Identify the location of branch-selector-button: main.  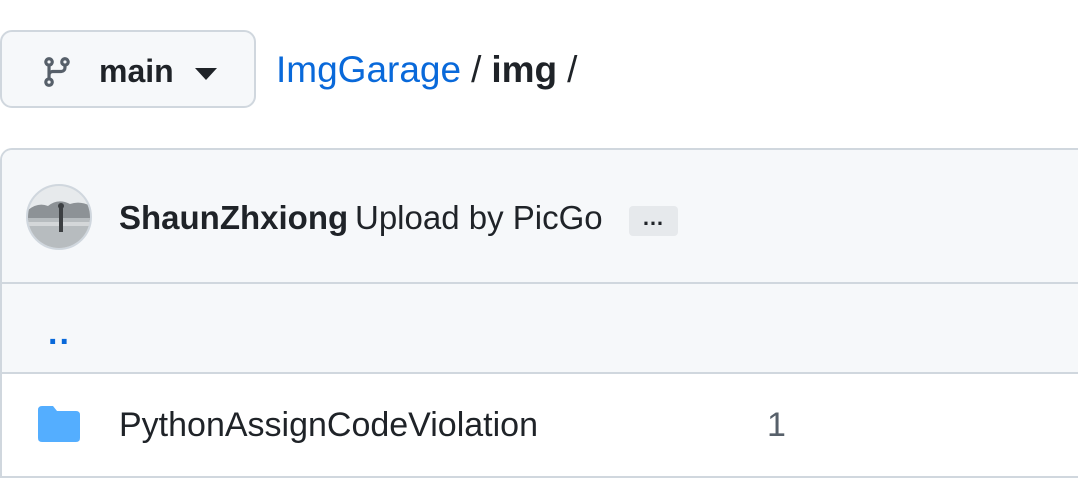
(128, 69).